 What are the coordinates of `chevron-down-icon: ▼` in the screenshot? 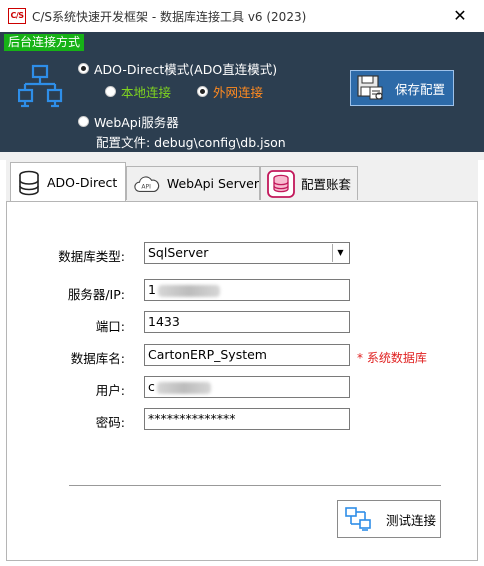 It's located at (340, 253).